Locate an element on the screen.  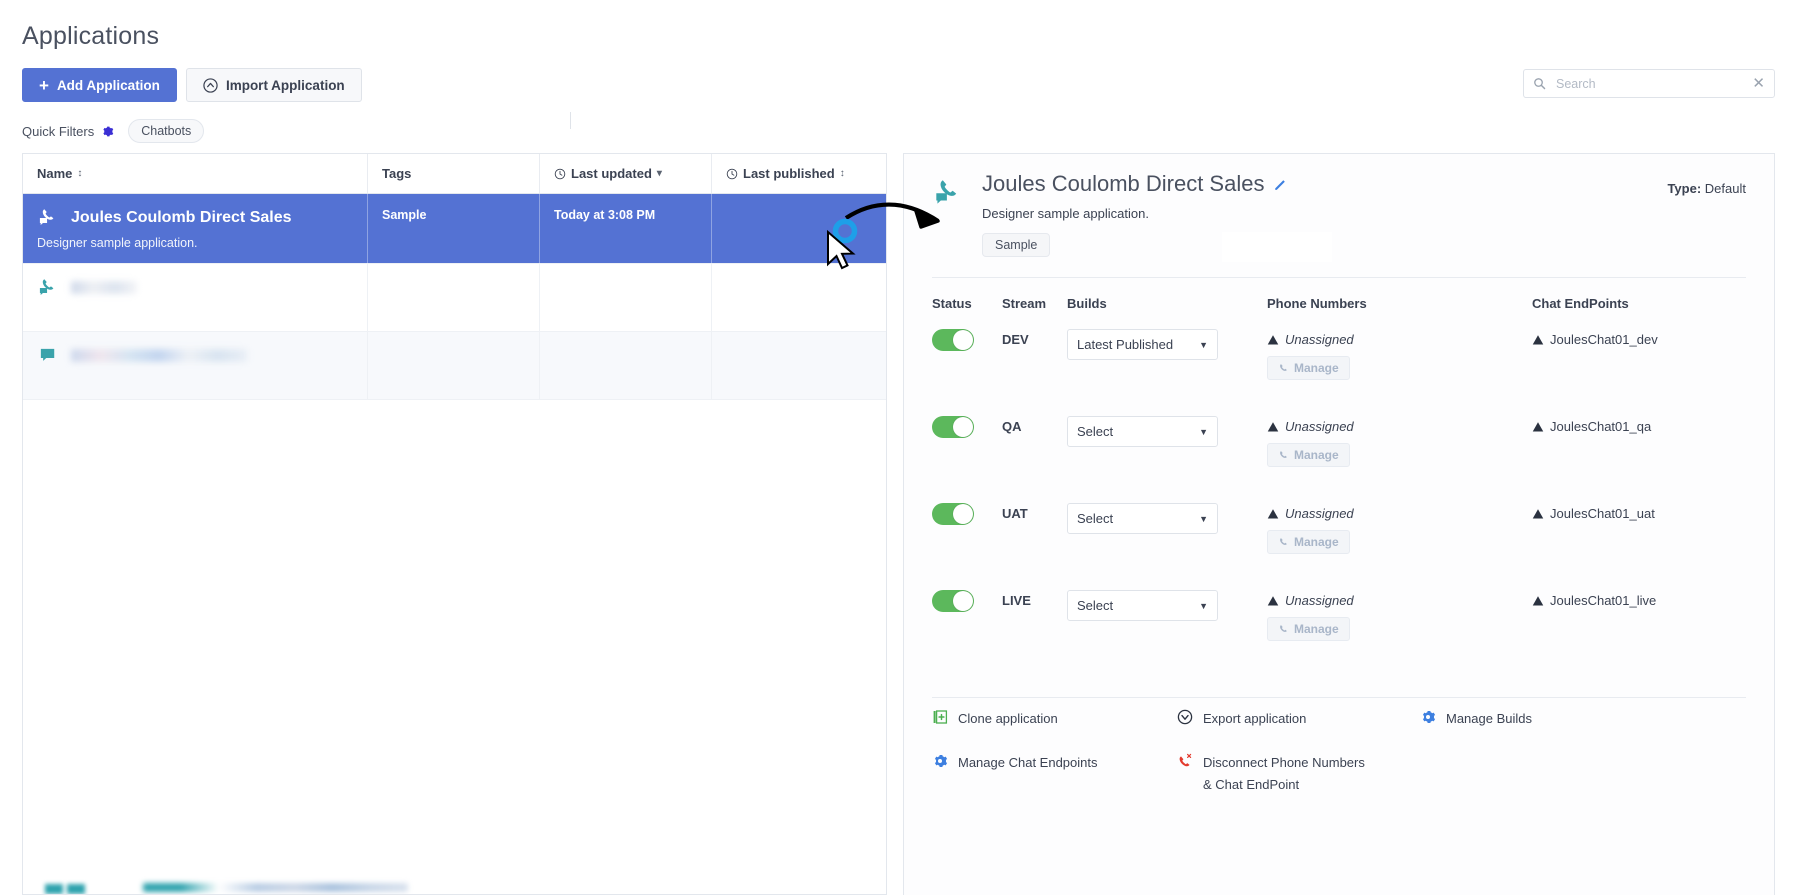
stream-toggle-uat is located at coordinates (953, 514).